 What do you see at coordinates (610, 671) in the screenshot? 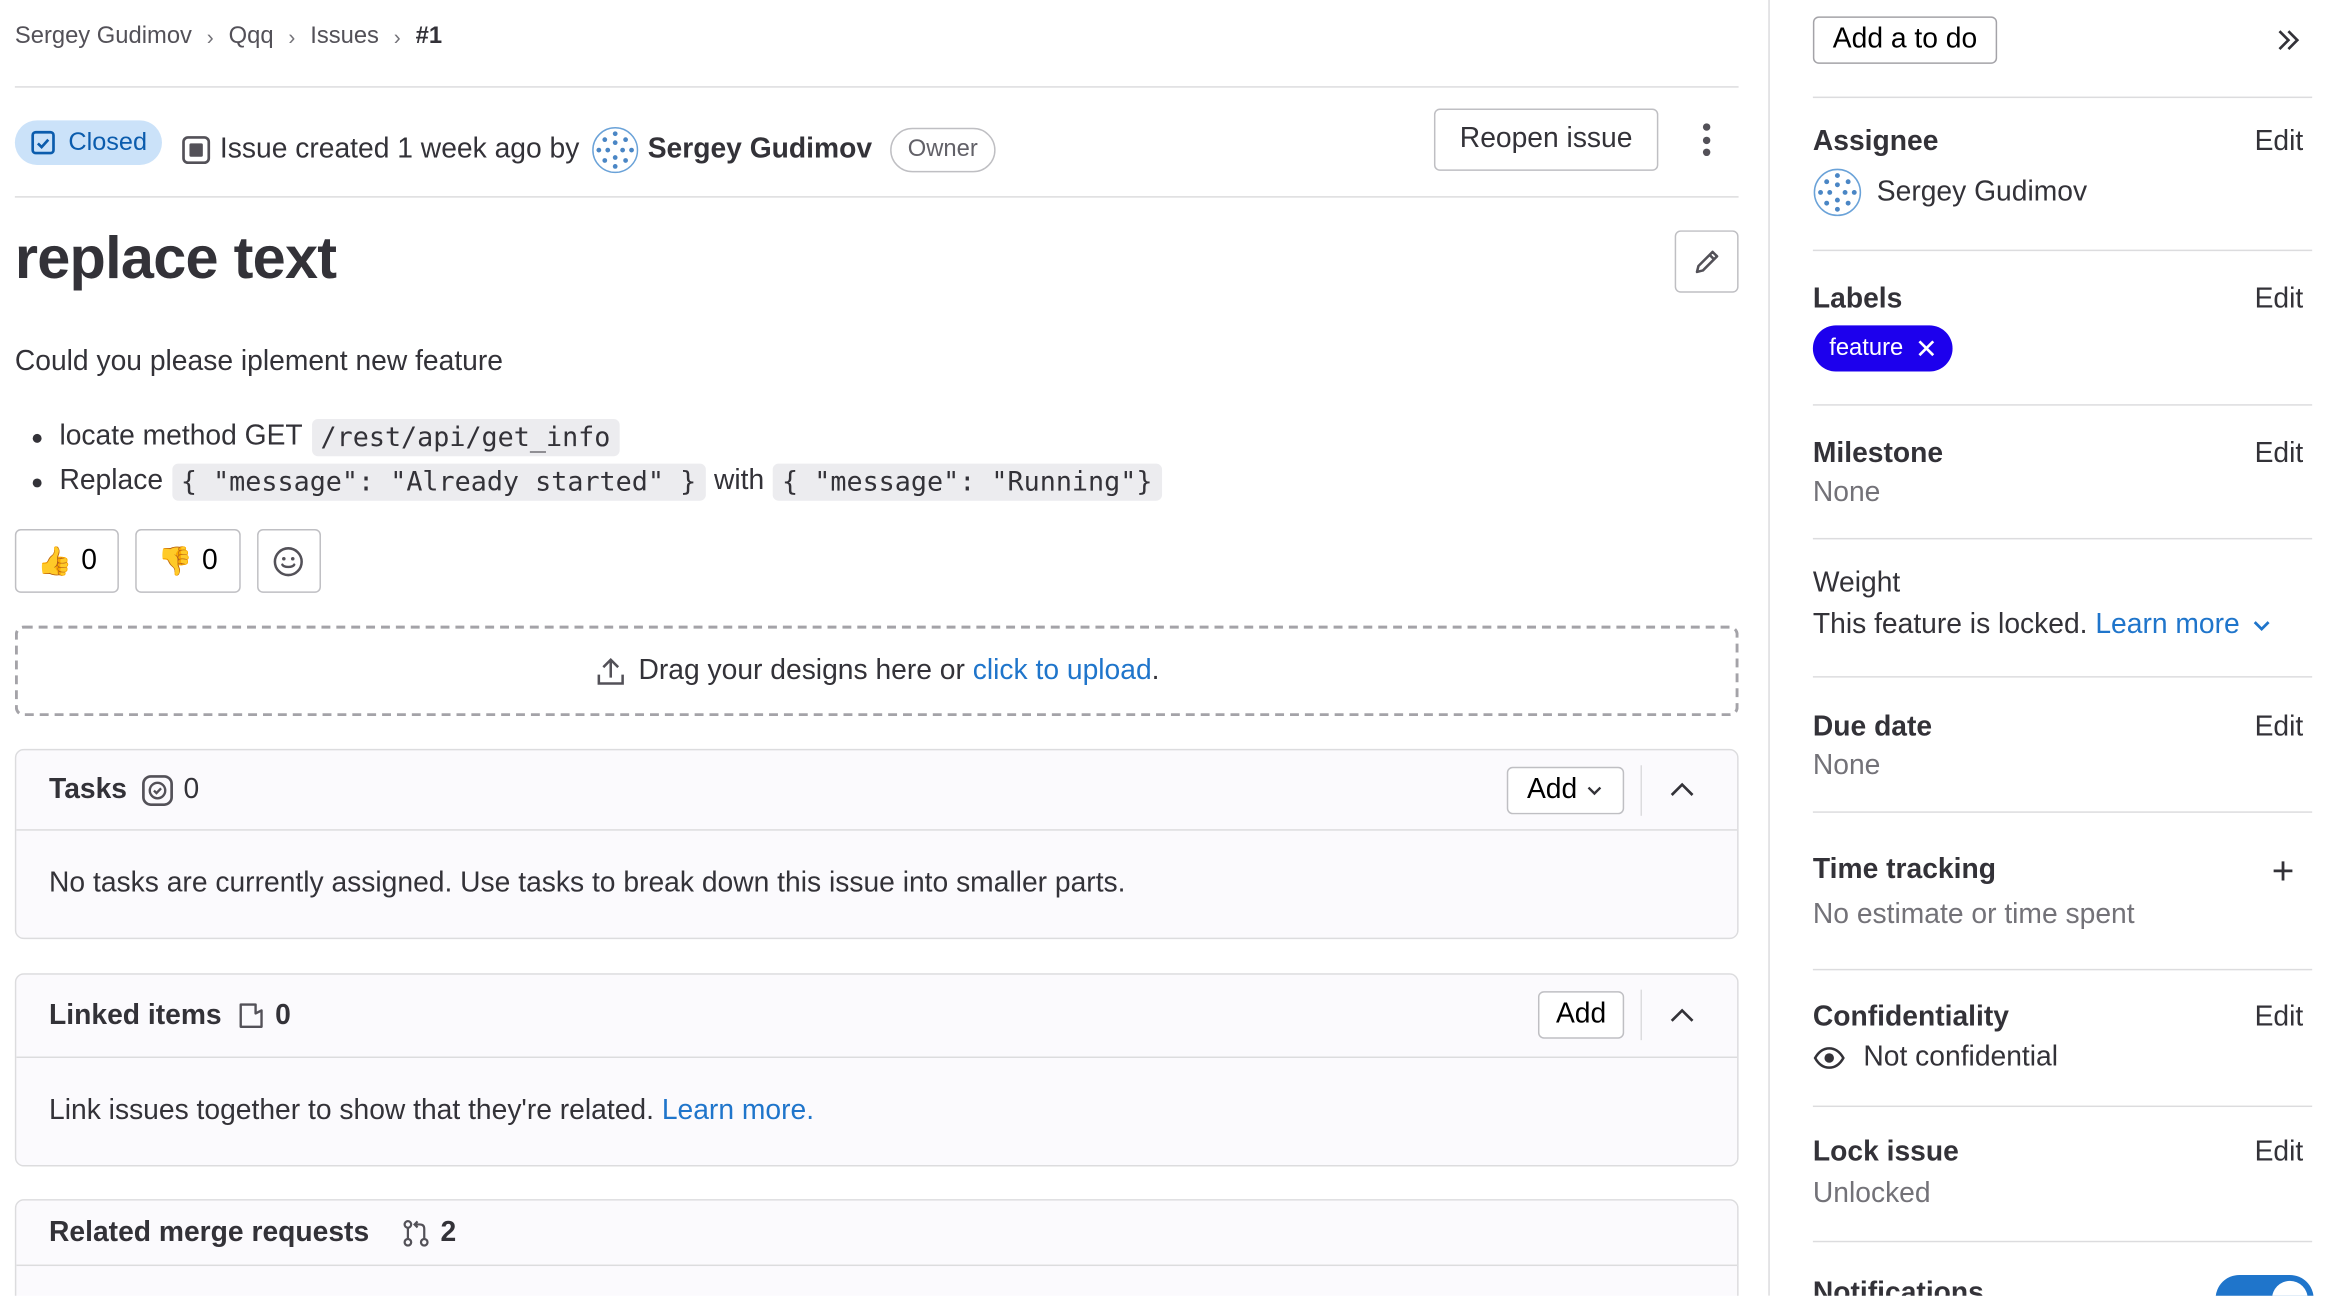
I see `upload-icon` at bounding box center [610, 671].